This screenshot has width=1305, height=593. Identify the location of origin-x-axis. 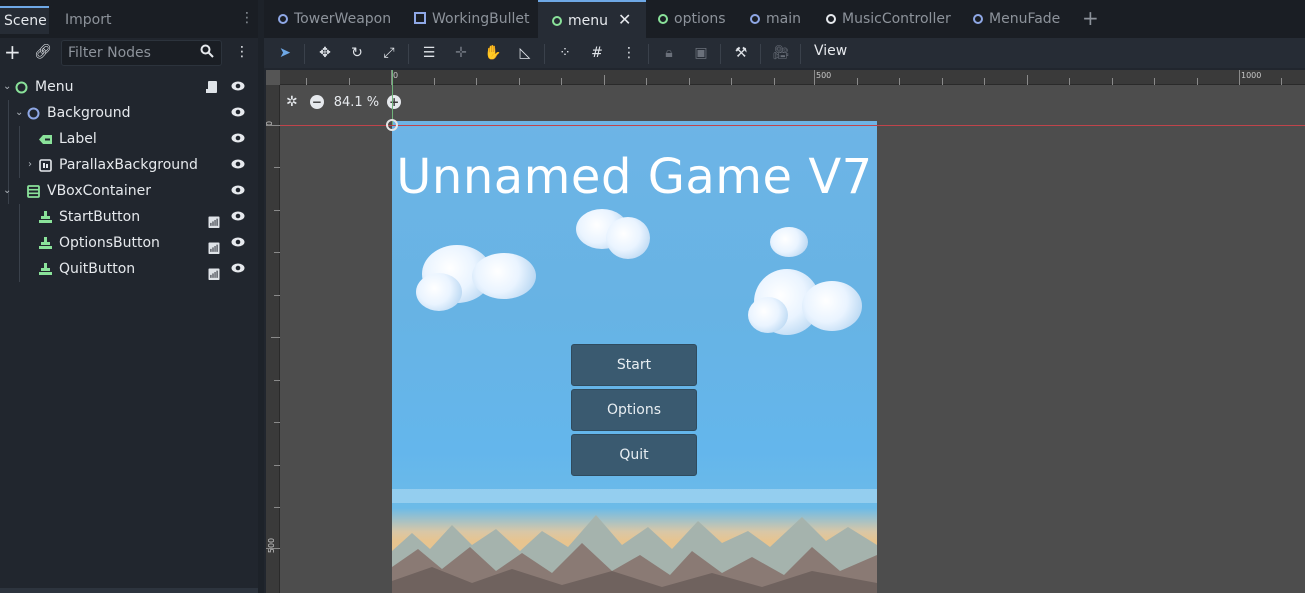
(792, 125).